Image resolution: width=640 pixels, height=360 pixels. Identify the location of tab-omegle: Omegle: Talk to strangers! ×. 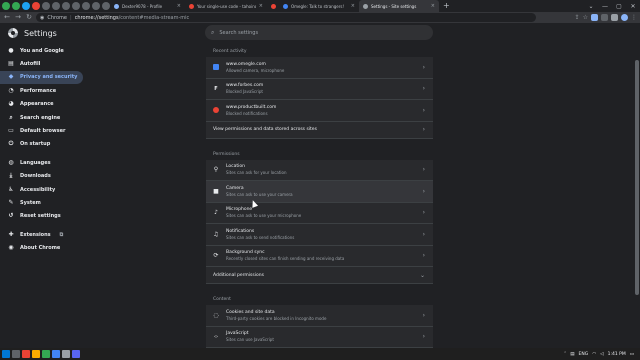
(319, 6).